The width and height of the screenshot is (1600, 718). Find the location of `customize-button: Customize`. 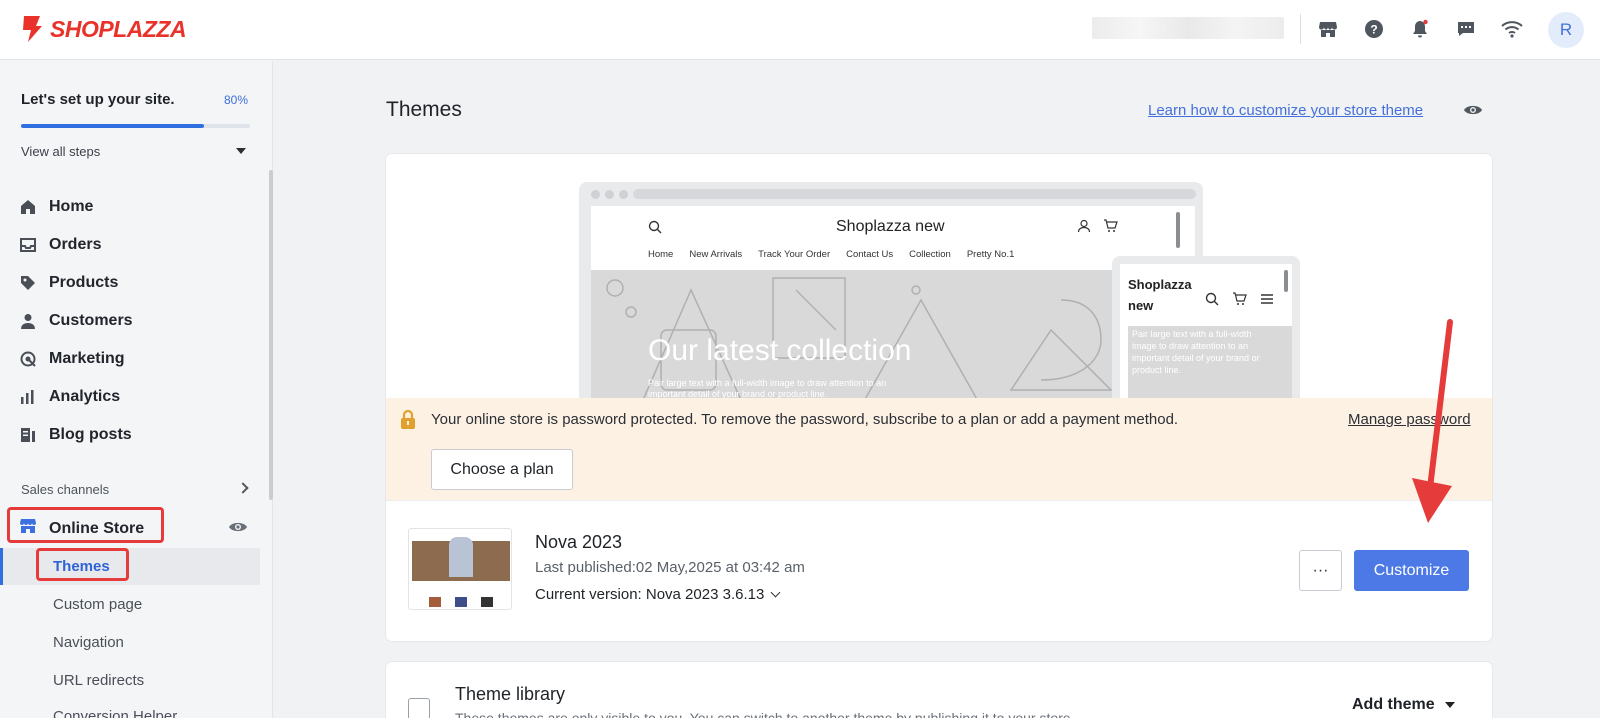

customize-button: Customize is located at coordinates (1411, 570).